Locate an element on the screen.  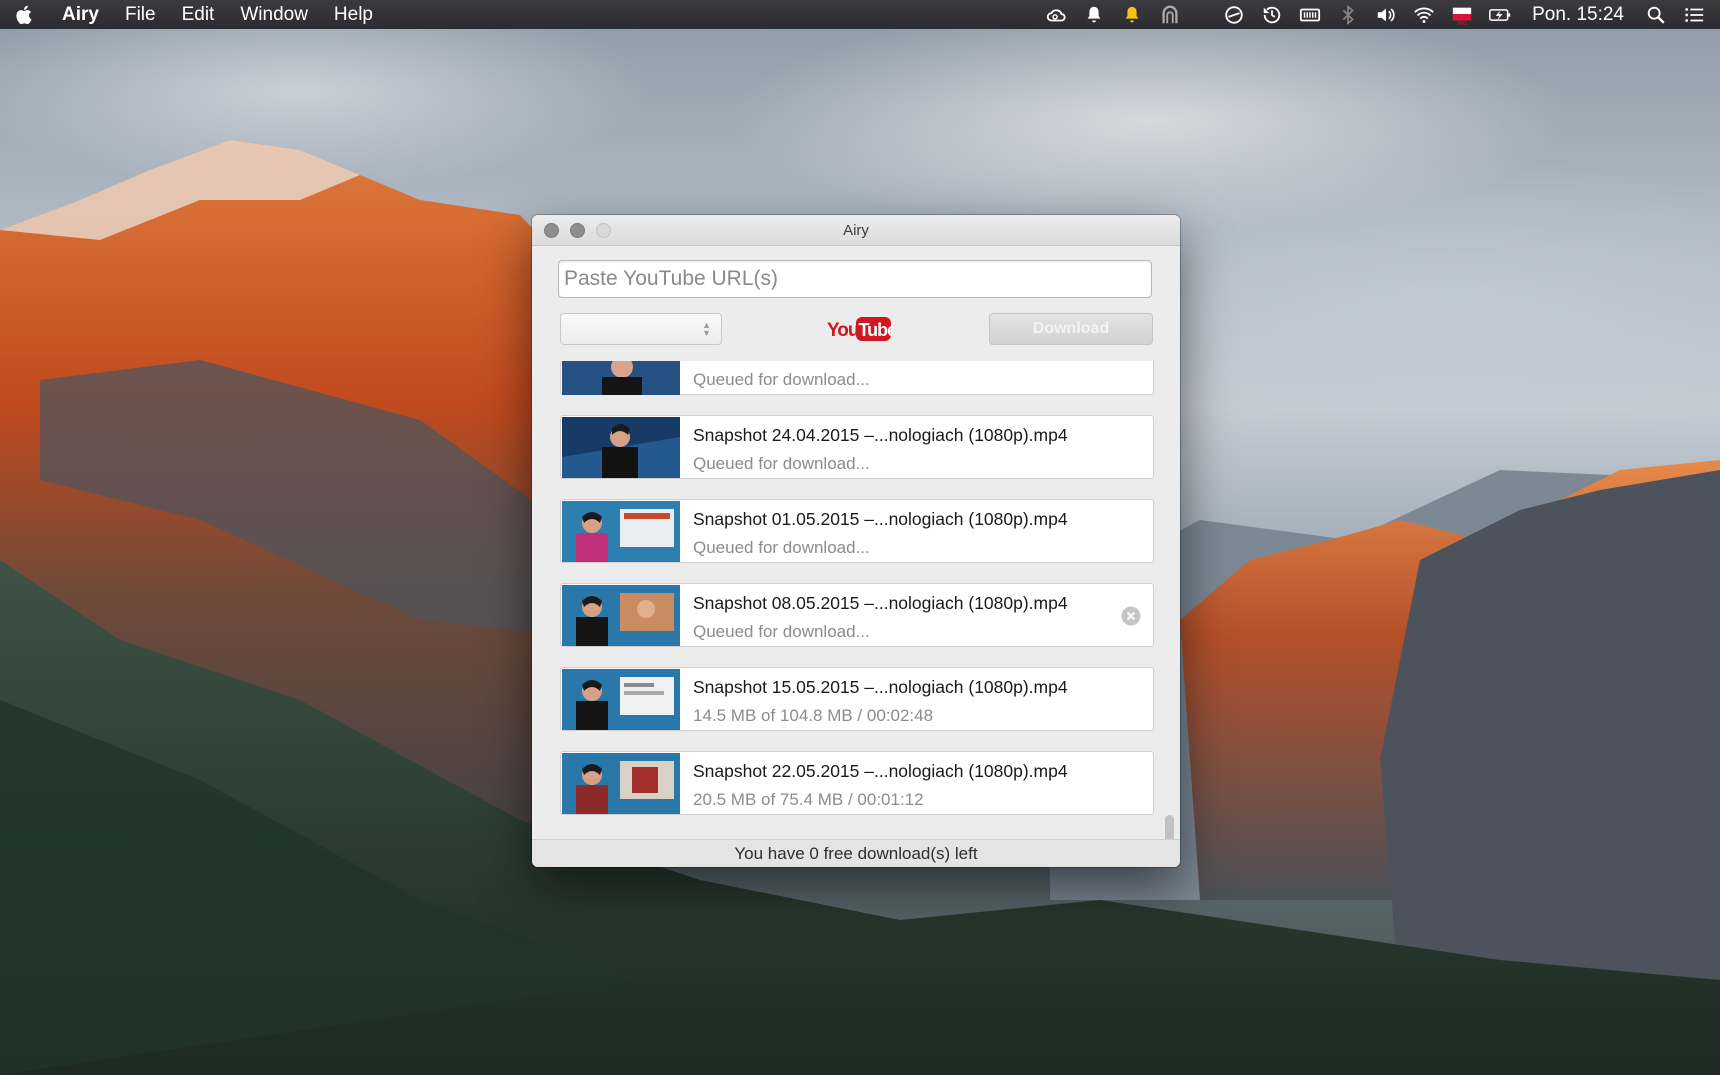
window-title: Airy is located at coordinates (856, 230).